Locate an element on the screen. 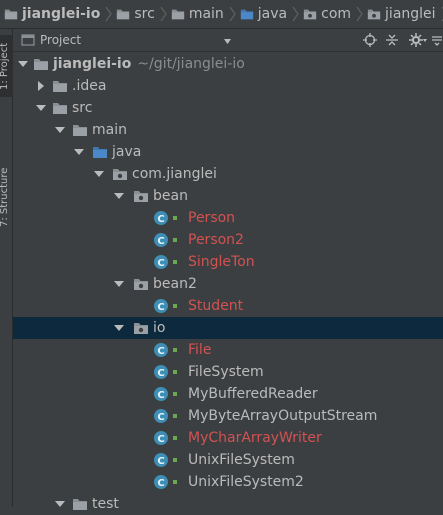 This screenshot has width=443, height=515. collapse-icon is located at coordinates (392, 40).